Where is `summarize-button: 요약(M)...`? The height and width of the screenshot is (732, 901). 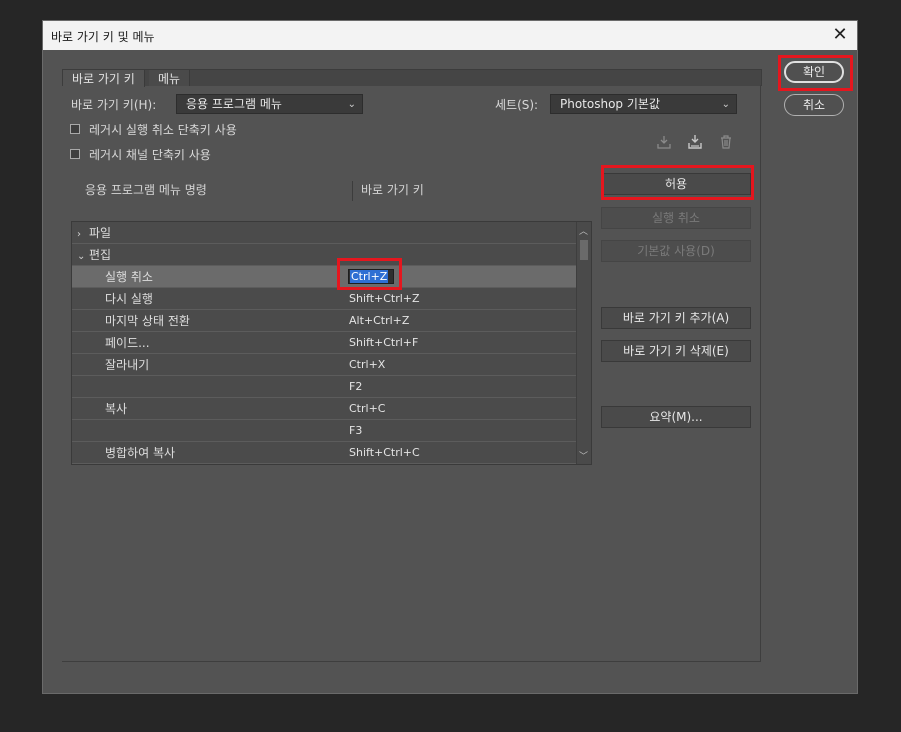 summarize-button: 요약(M)... is located at coordinates (676, 417).